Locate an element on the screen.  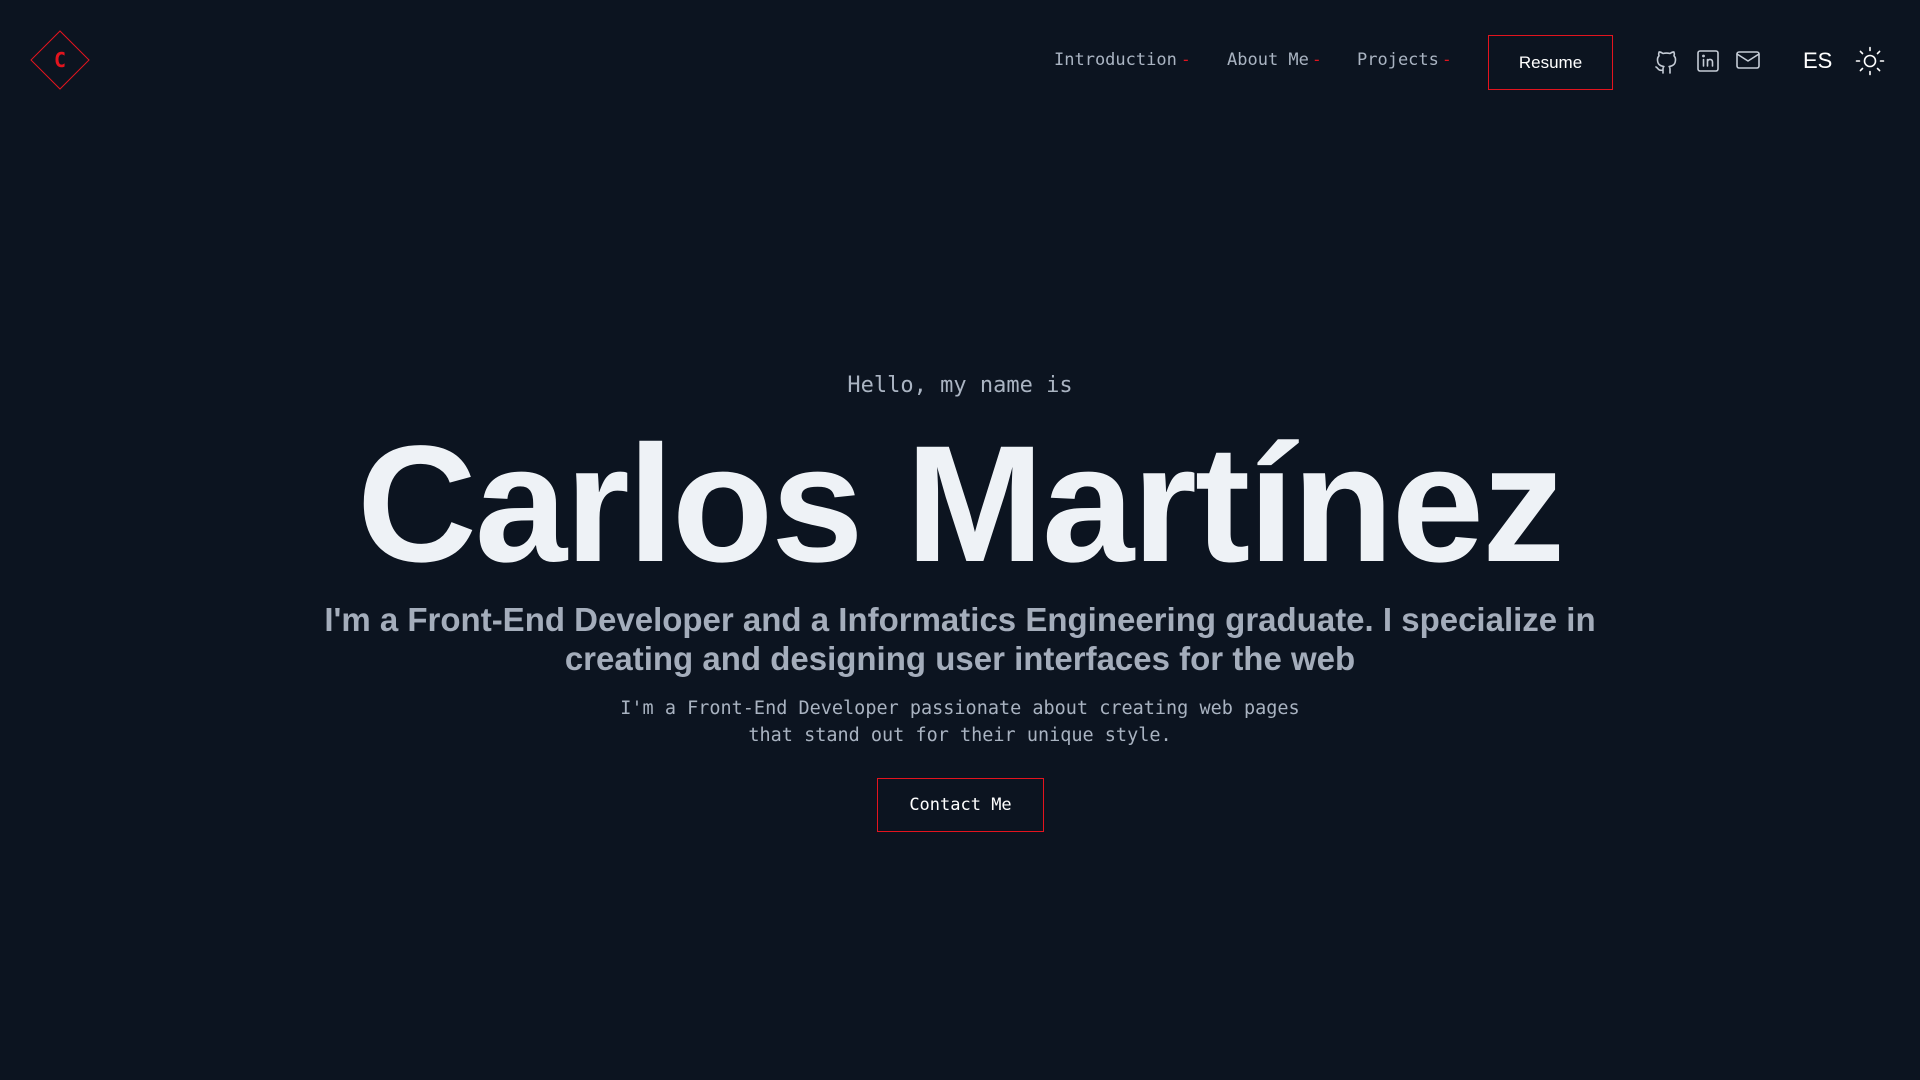
language-toggle: ES is located at coordinates (1817, 61).